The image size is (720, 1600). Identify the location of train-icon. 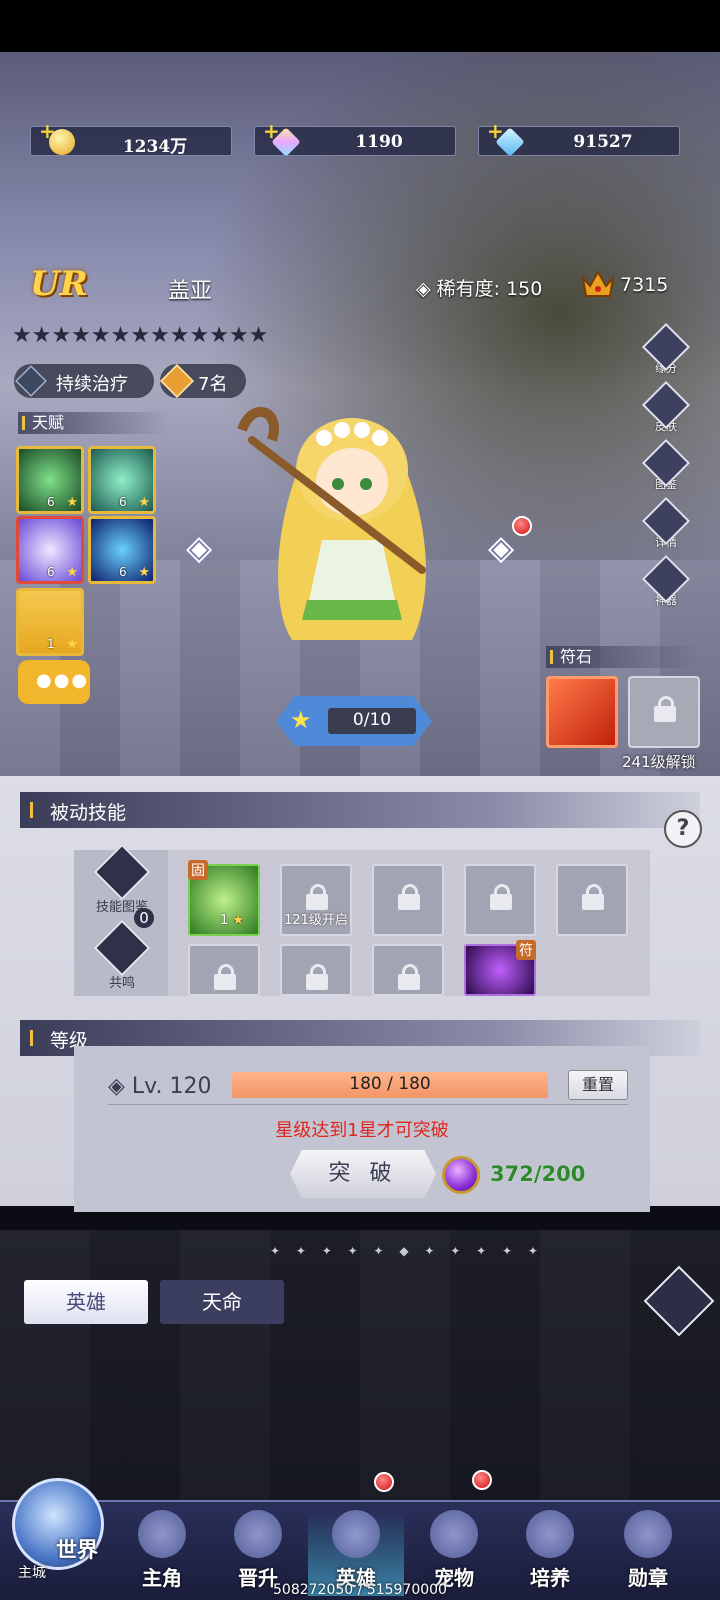
(550, 1534).